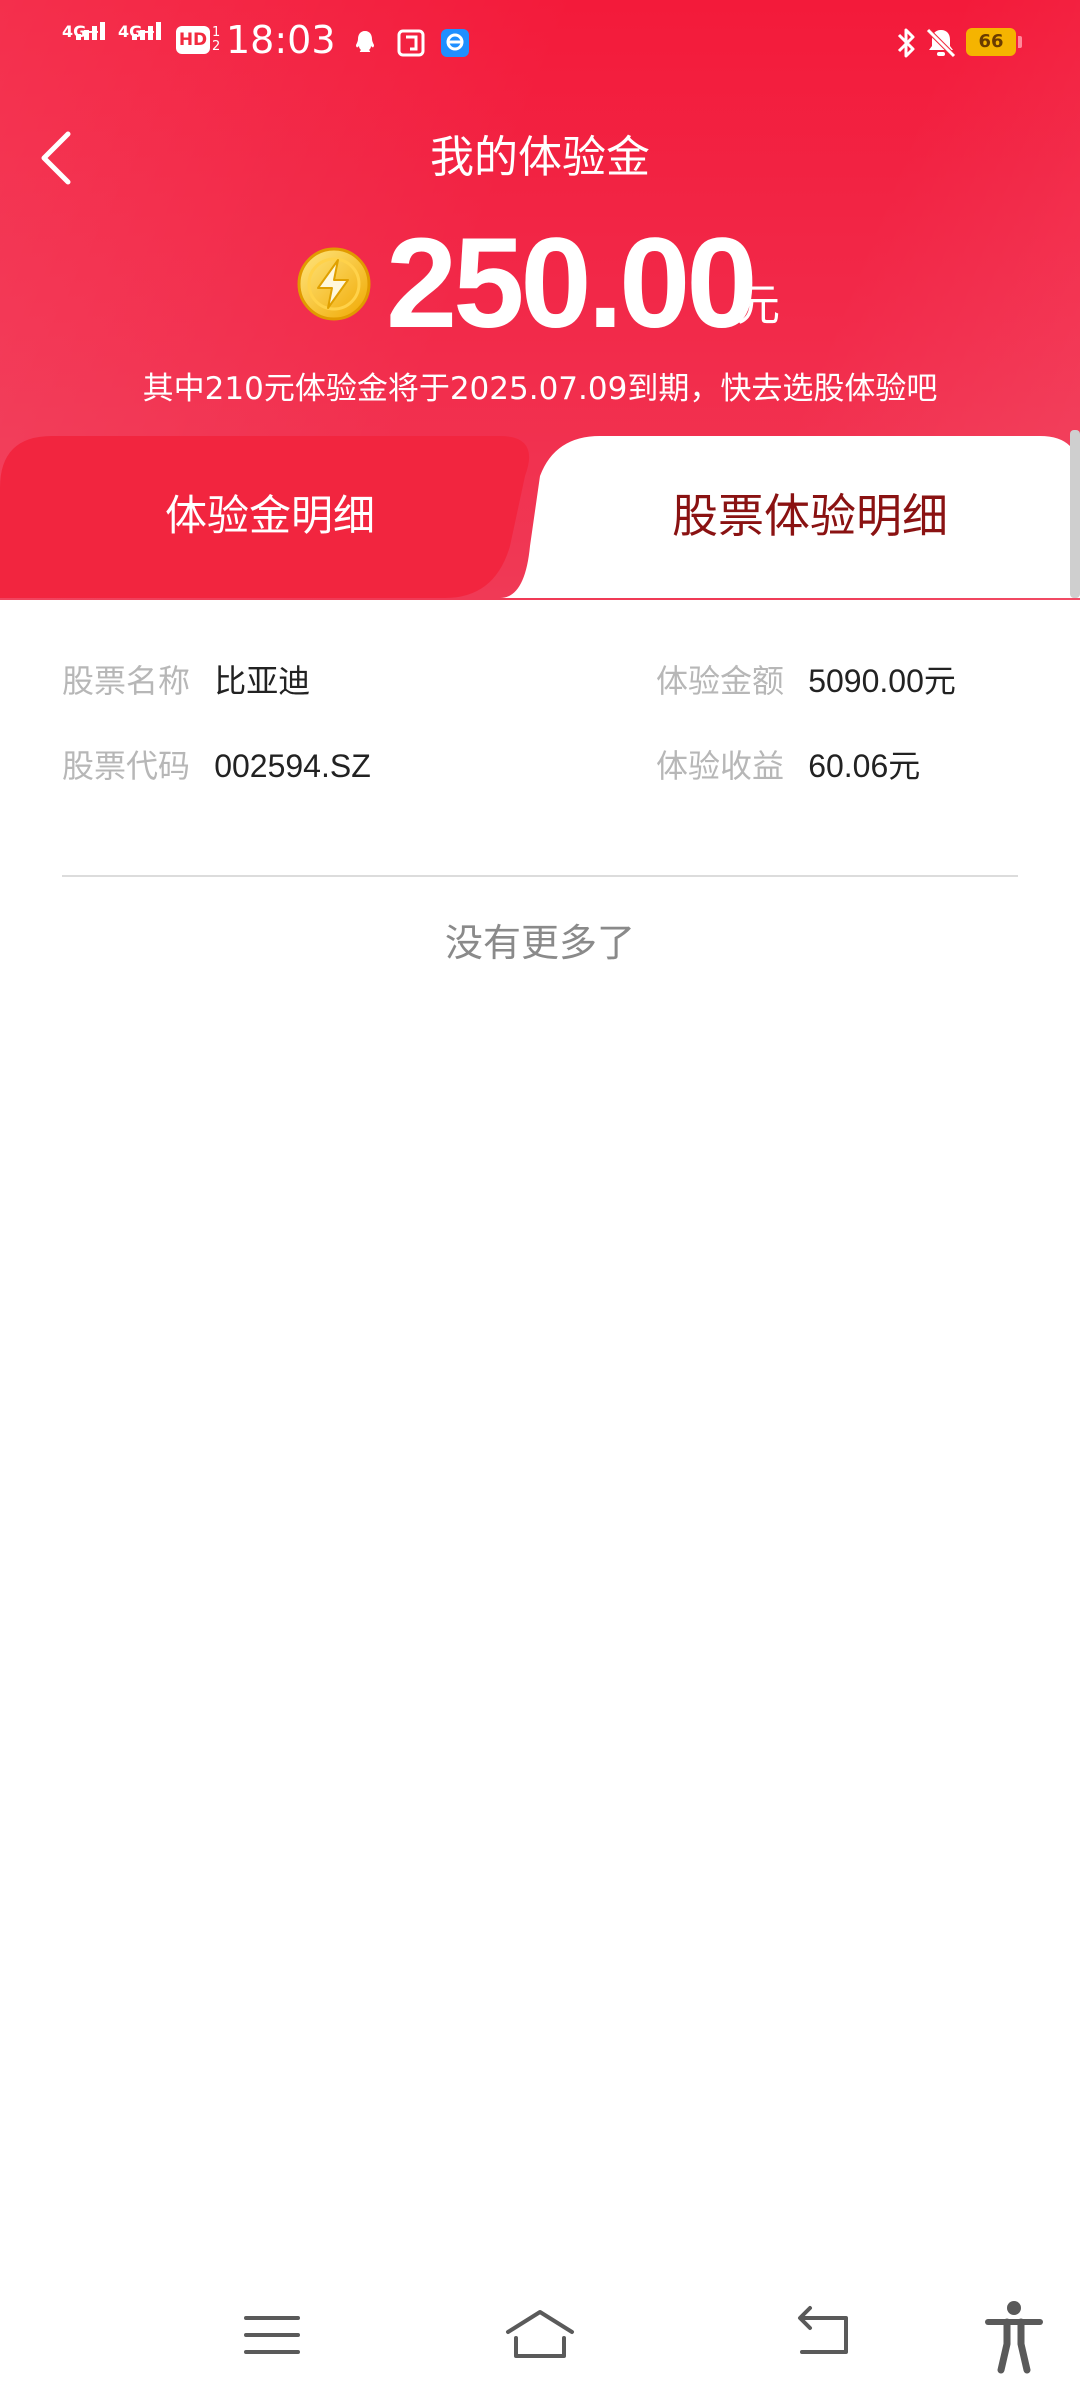 The image size is (1080, 2400). What do you see at coordinates (720, 681) in the screenshot?
I see `experience-amount-label: 体验金额` at bounding box center [720, 681].